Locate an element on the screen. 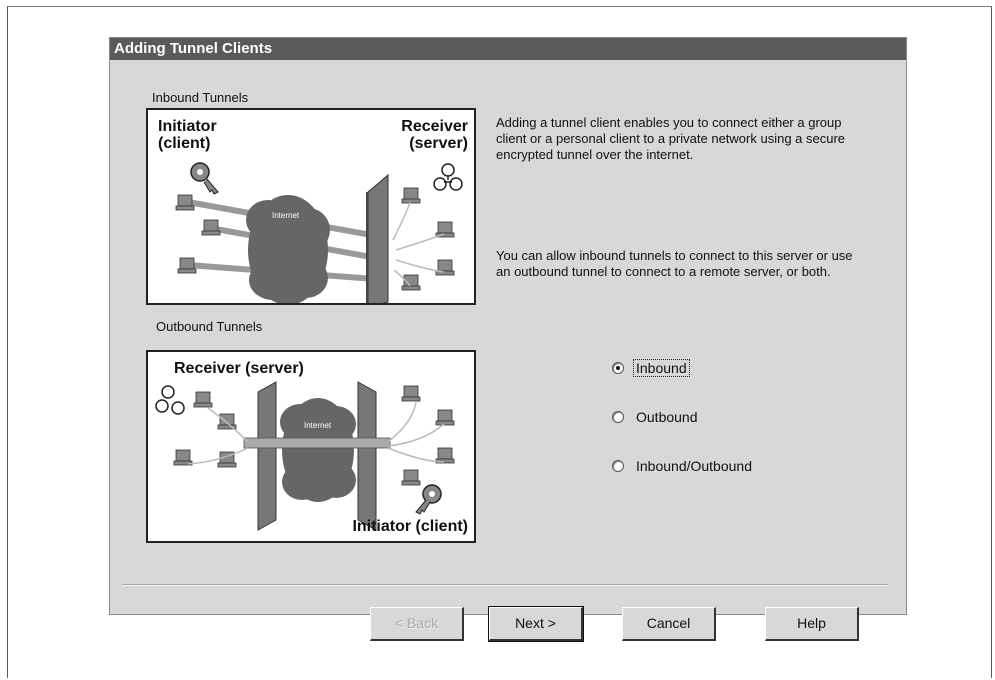 Image resolution: width=995 pixels, height=680 pixels. inbound-receiver-label: Receiver (server) is located at coordinates (434, 135).